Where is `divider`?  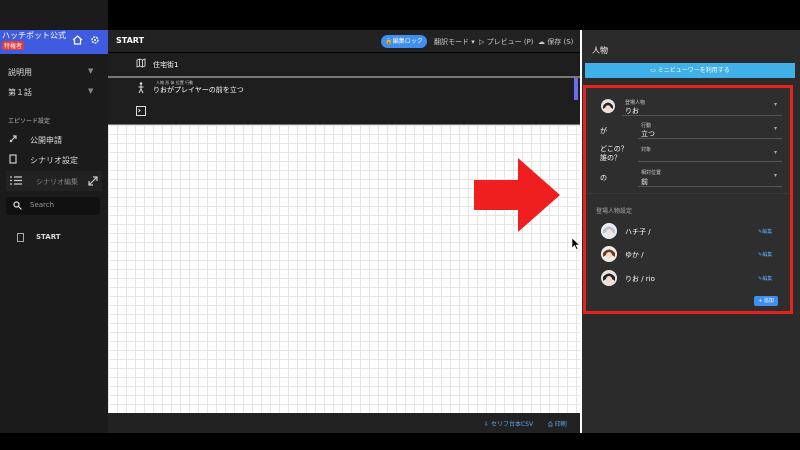
divider is located at coordinates (688, 193).